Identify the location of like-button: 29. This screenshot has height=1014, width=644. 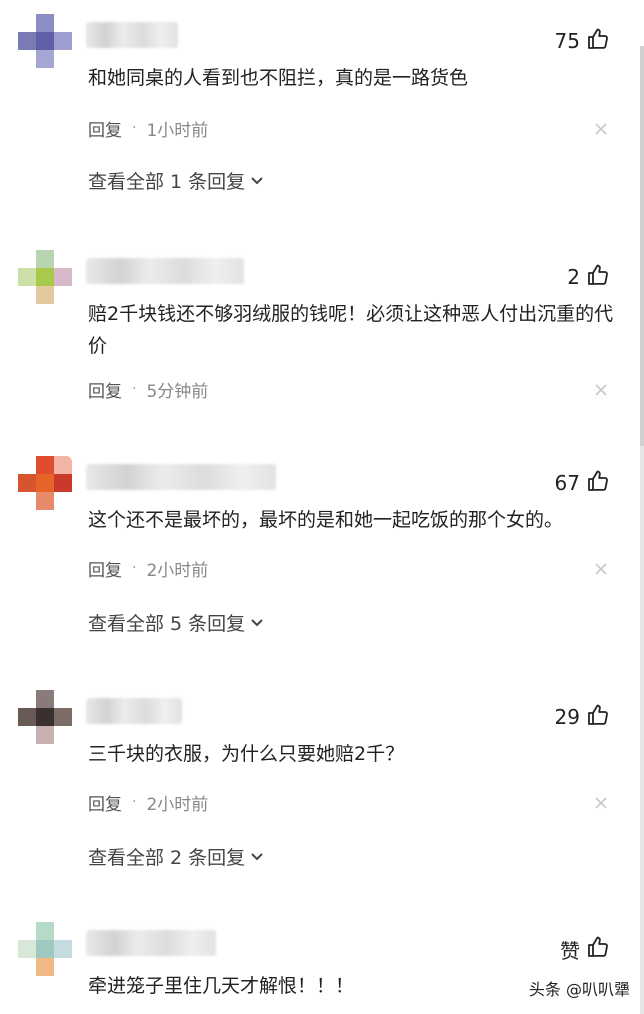
(582, 717).